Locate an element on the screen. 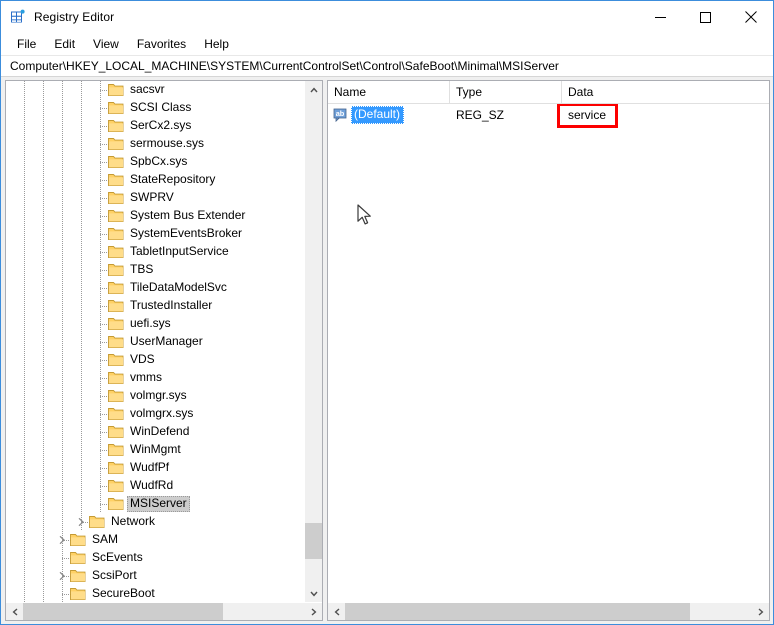 The height and width of the screenshot is (625, 774). tree-item-spbcx-sys: SpbCx.sys is located at coordinates (155, 162).